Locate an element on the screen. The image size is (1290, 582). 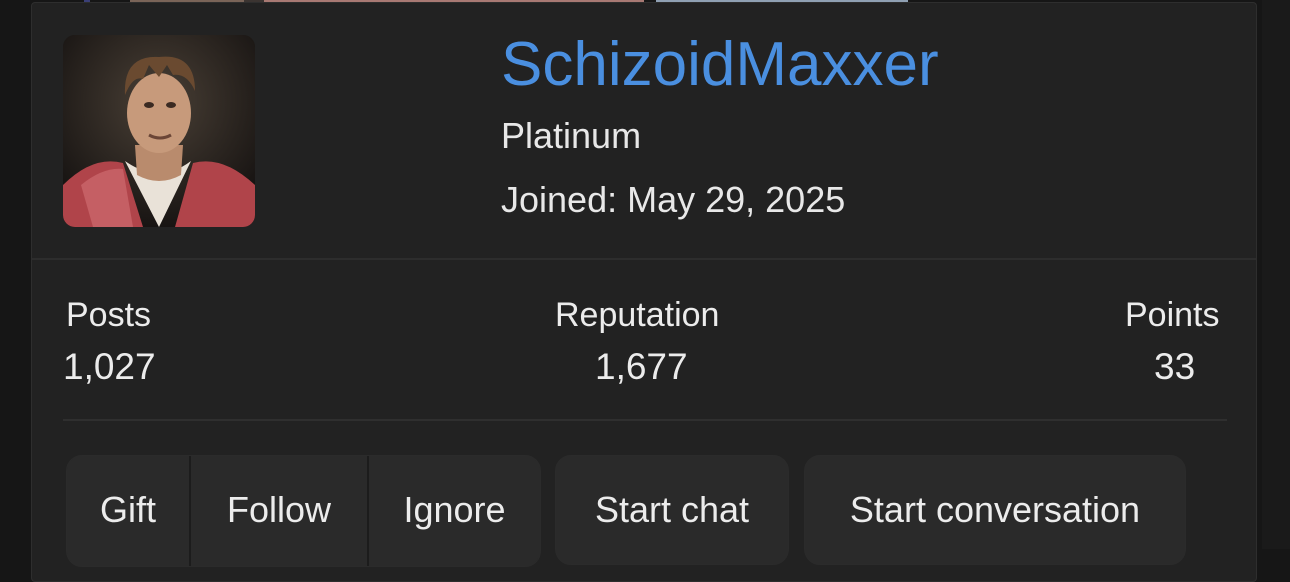
ignore-button: Ignore is located at coordinates (453, 511).